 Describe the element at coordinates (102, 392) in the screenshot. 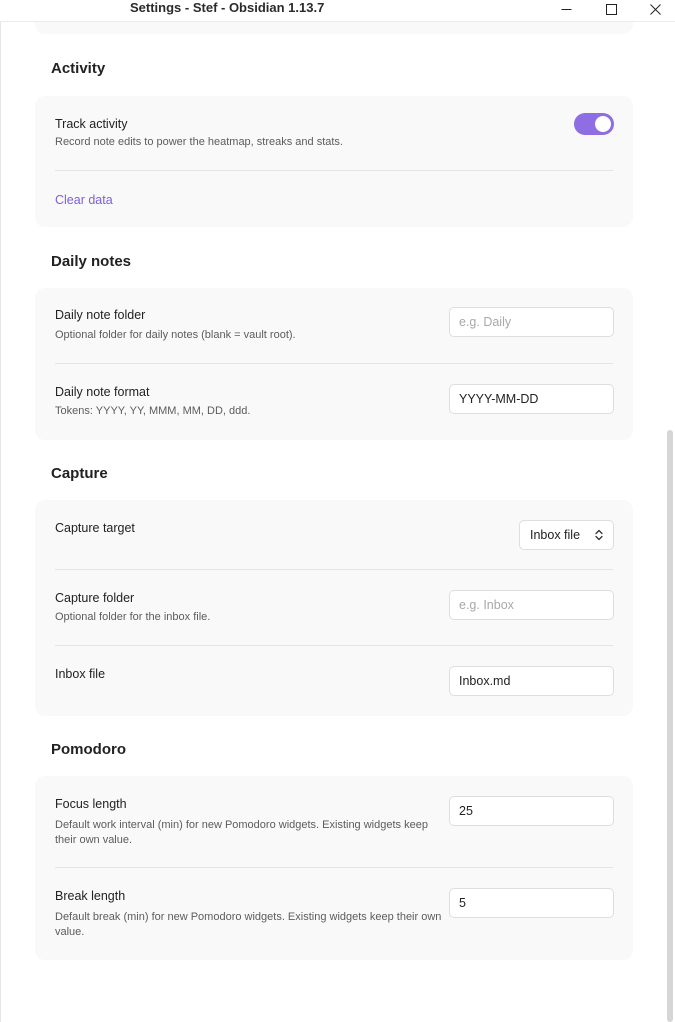

I see `daily-note-format-name: Daily note format` at that location.